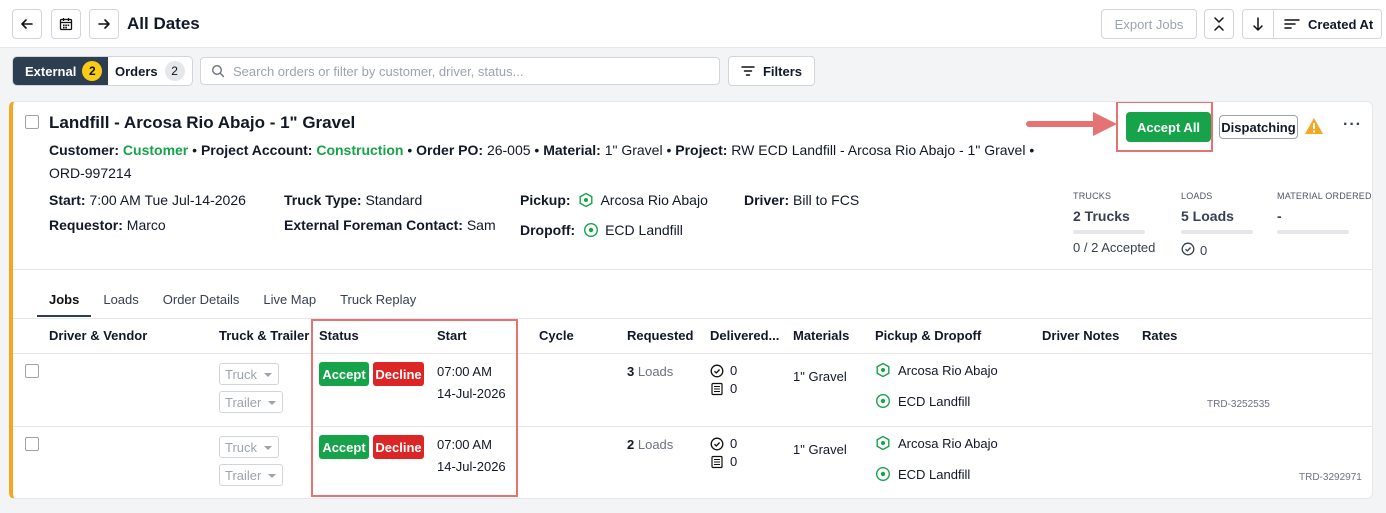 Image resolution: width=1386 pixels, height=513 pixels. I want to click on trailer-select-placeholder: Trailer, so click(243, 402).